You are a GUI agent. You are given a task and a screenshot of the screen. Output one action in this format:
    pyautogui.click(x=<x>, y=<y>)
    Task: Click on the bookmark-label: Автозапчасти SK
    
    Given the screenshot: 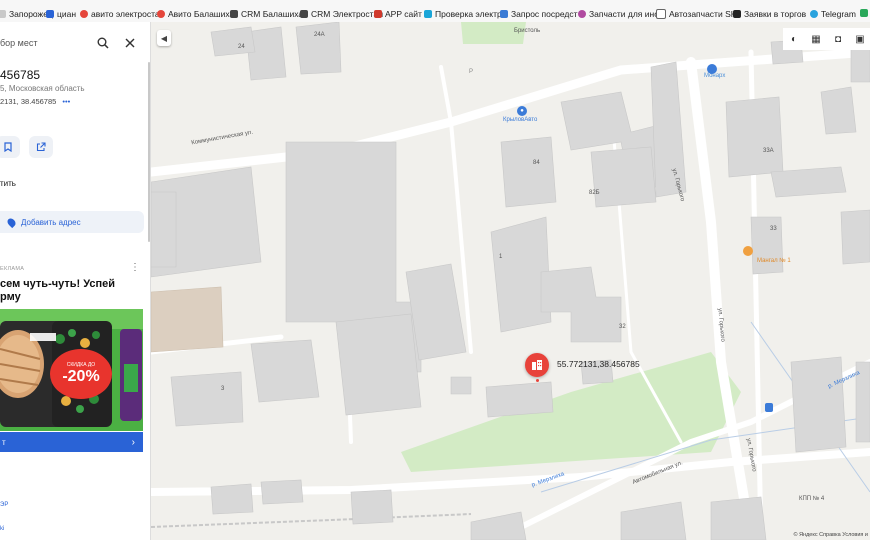 What is the action you would take?
    pyautogui.click(x=703, y=14)
    